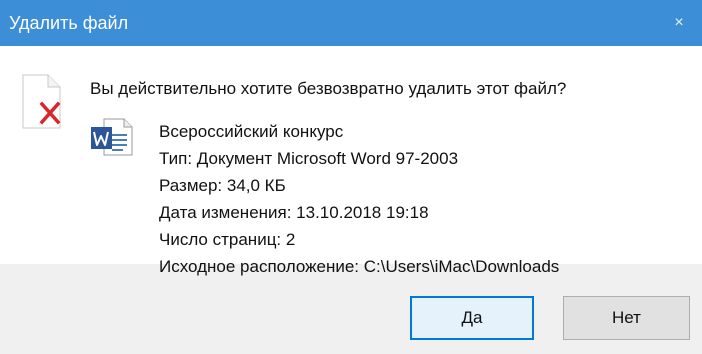  I want to click on close-button: ×, so click(679, 23).